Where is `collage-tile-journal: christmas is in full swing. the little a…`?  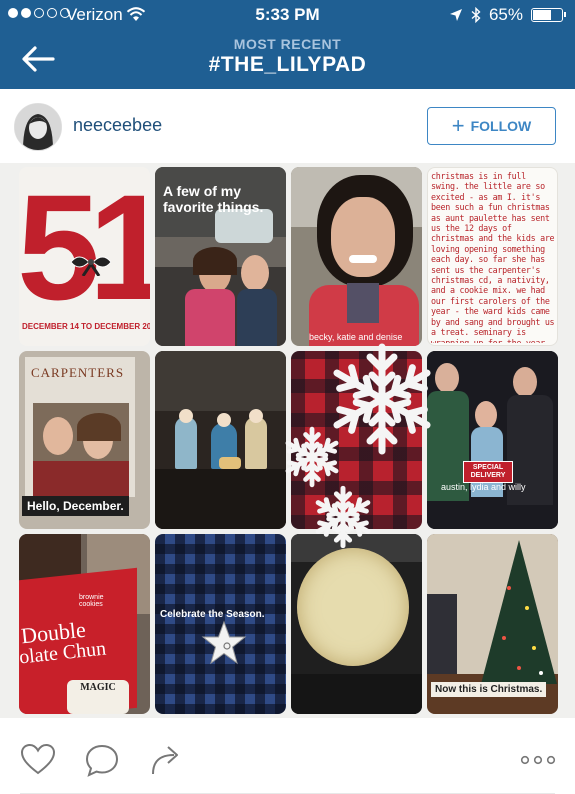
collage-tile-journal: christmas is in full swing. the little a… is located at coordinates (492, 256).